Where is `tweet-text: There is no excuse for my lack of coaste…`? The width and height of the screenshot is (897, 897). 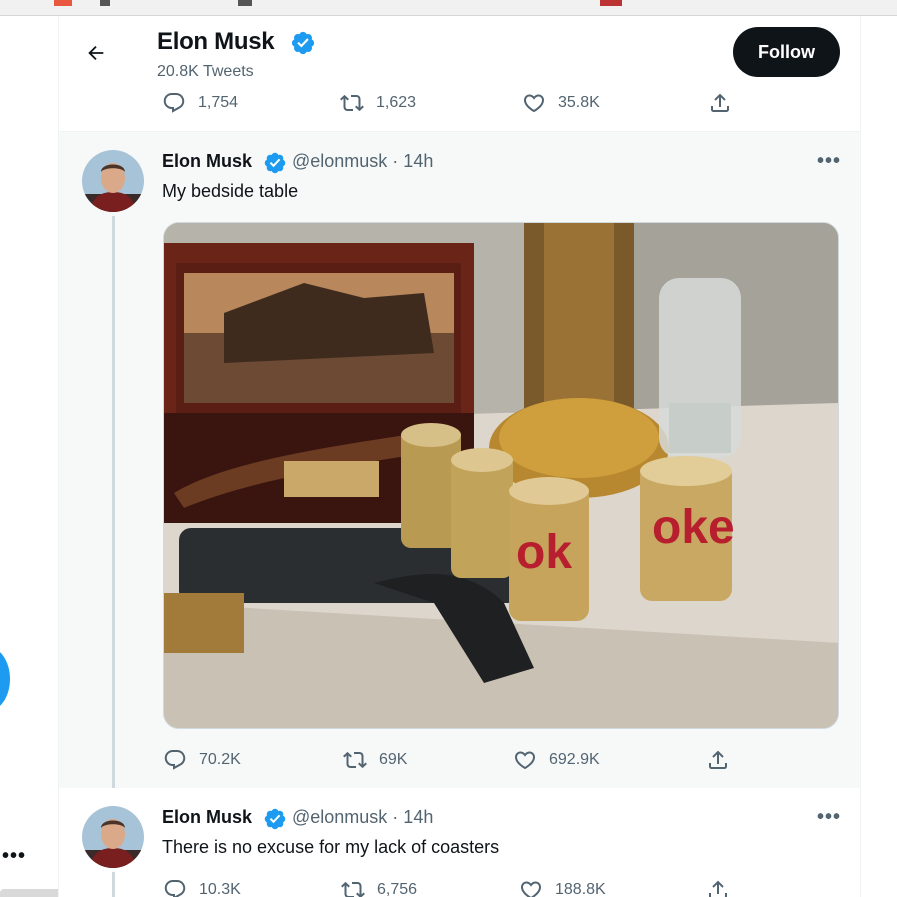 tweet-text: There is no excuse for my lack of coaste… is located at coordinates (331, 847).